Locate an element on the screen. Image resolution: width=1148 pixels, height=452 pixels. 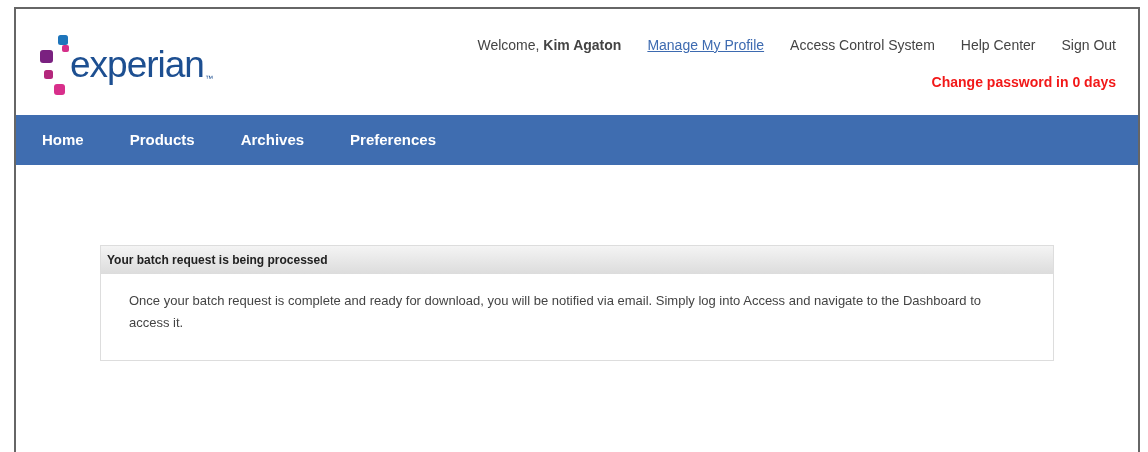
header-link: Help Center is located at coordinates (998, 45).